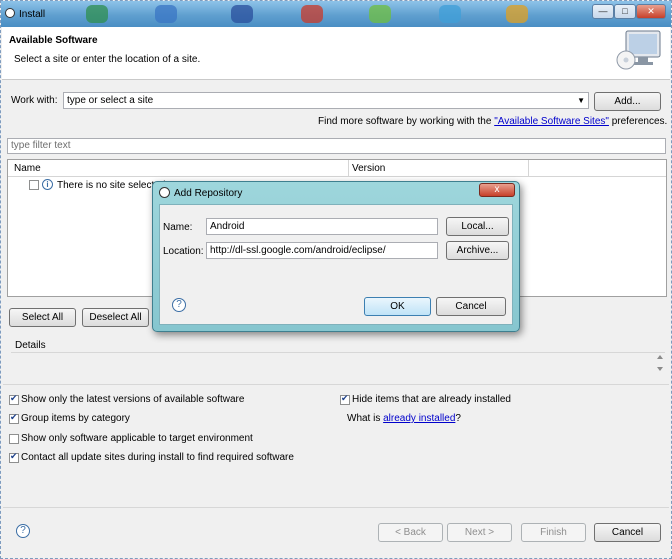 This screenshot has height=559, width=672. What do you see at coordinates (397, 306) in the screenshot?
I see `ok-button: OK` at bounding box center [397, 306].